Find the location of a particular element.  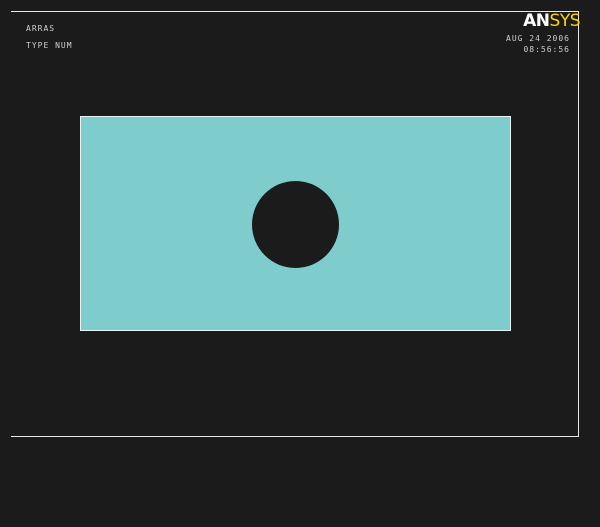

plot-time: 08:56:56 is located at coordinates (546, 49).